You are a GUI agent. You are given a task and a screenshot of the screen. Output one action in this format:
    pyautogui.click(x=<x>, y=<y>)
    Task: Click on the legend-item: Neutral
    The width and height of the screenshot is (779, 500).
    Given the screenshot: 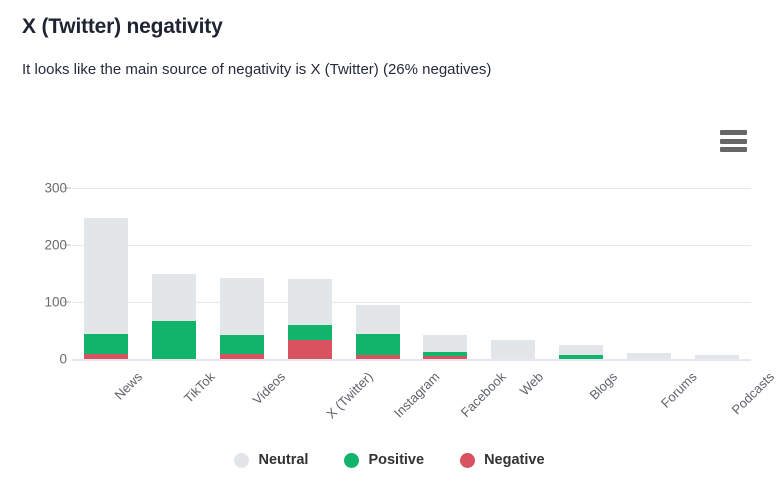 What is the action you would take?
    pyautogui.click(x=271, y=460)
    